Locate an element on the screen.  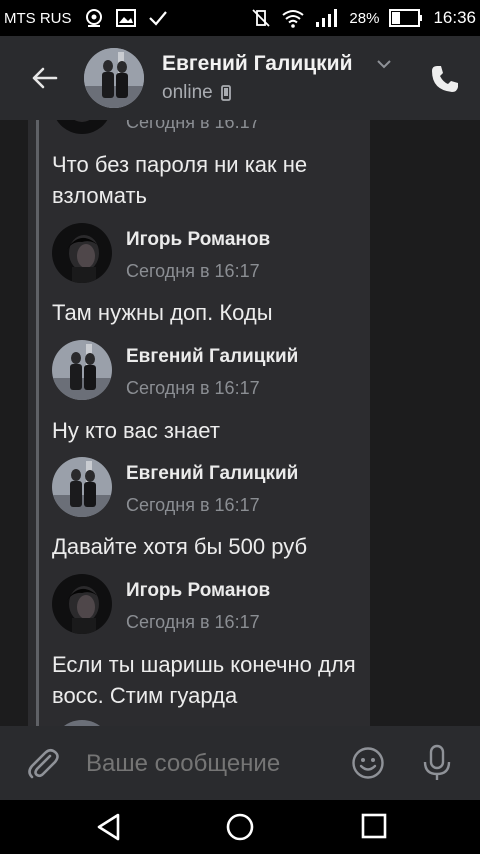
back-arrow-icon is located at coordinates (45, 78).